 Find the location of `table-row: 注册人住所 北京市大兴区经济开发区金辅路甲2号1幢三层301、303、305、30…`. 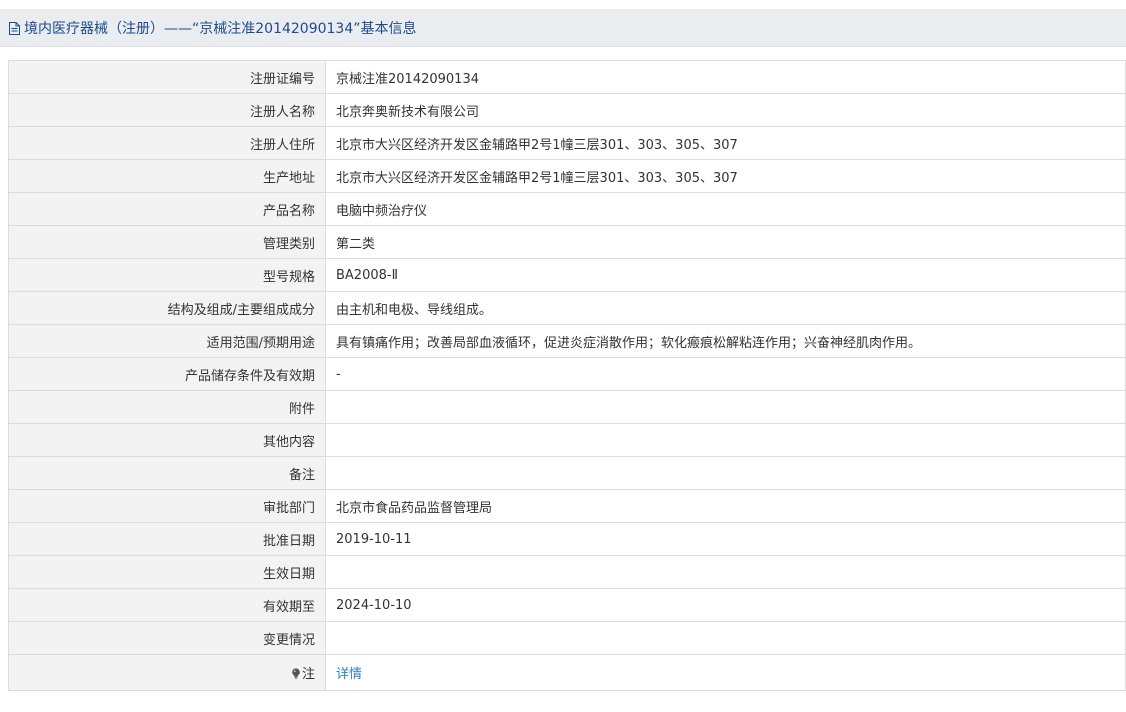

table-row: 注册人住所 北京市大兴区经济开发区金辅路甲2号1幢三层301、303、305、30… is located at coordinates (567, 143).